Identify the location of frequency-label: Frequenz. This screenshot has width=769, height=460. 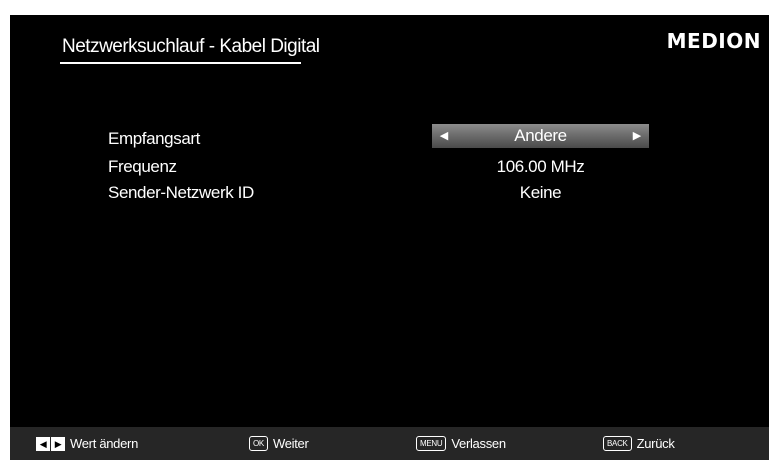
(142, 166).